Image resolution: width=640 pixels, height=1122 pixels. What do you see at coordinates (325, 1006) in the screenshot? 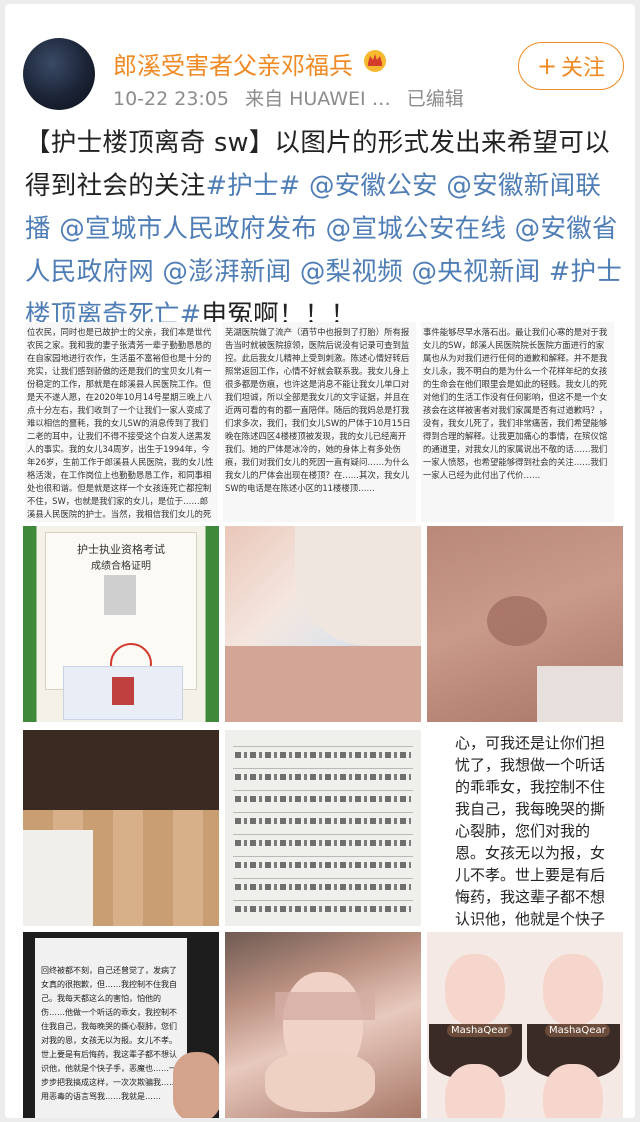
I see `blurred-eyes` at bounding box center [325, 1006].